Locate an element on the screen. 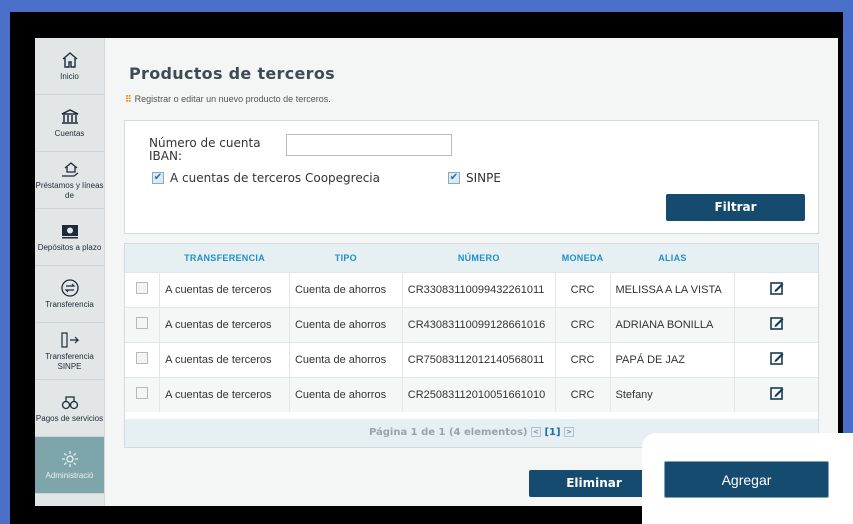  cell-alias: Stefany is located at coordinates (672, 394).